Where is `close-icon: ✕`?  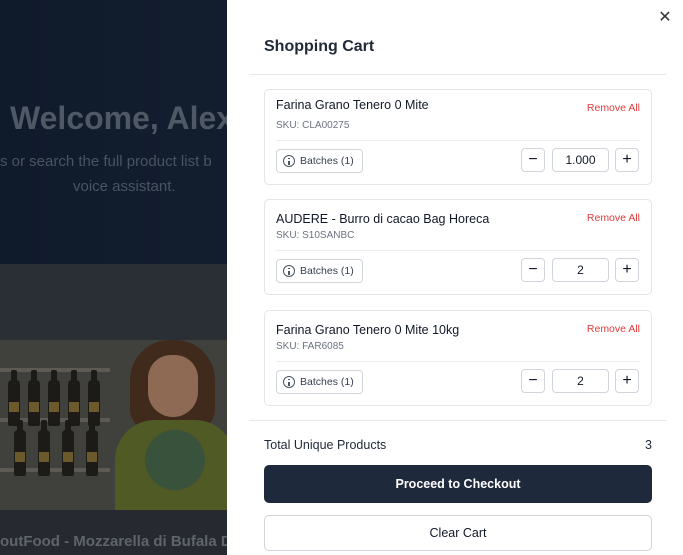 close-icon: ✕ is located at coordinates (665, 18).